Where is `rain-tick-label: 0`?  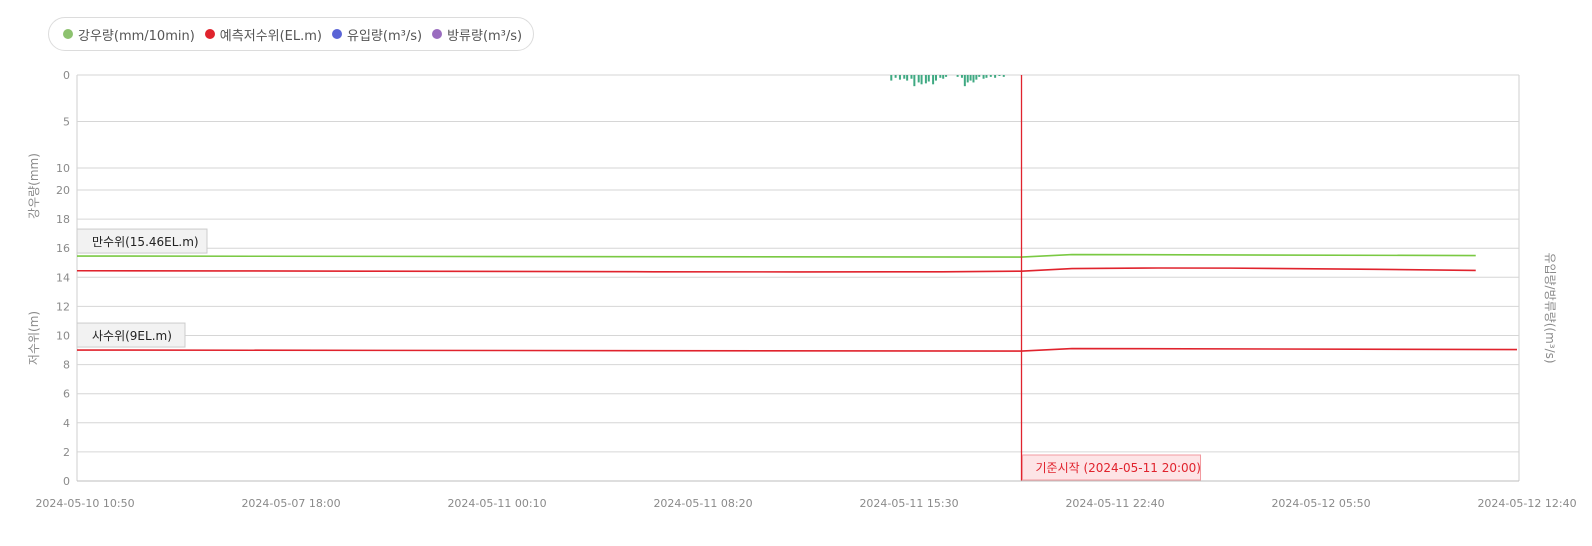 rain-tick-label: 0 is located at coordinates (66, 75).